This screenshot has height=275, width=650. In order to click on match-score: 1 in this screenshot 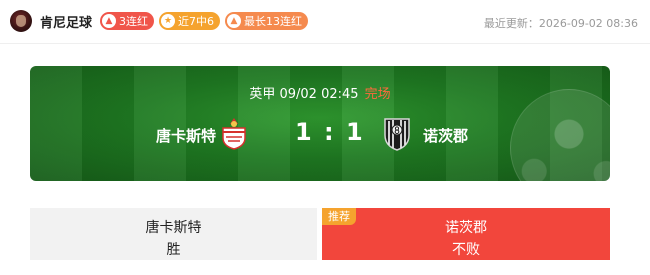, I will do `click(330, 132)`.